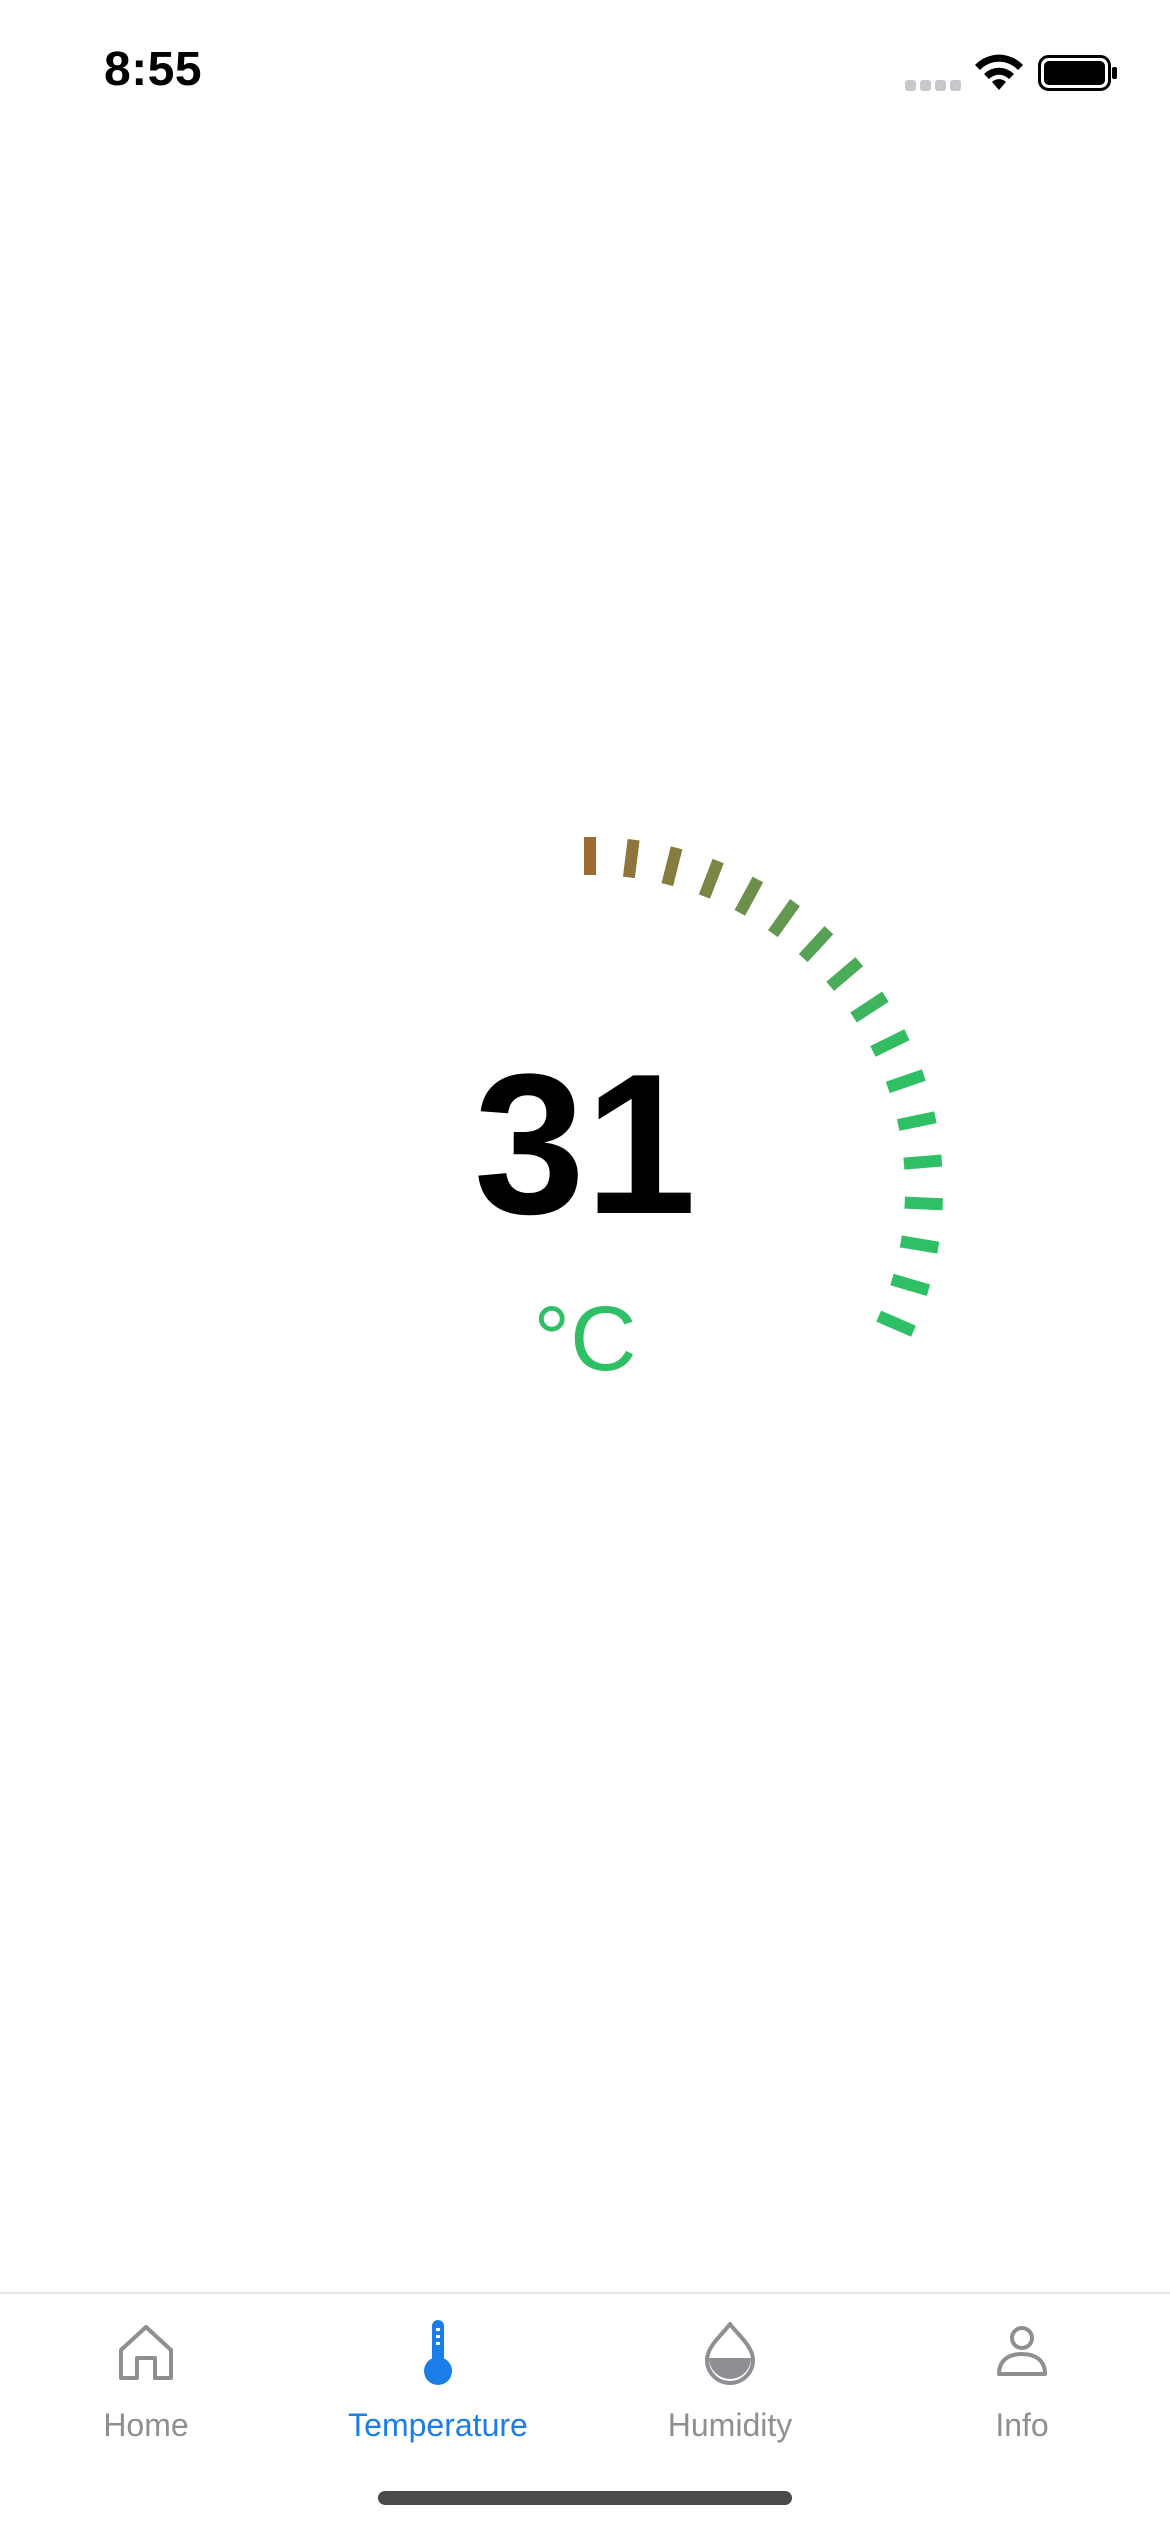 This screenshot has width=1170, height=2534. I want to click on home-icon, so click(146, 2352).